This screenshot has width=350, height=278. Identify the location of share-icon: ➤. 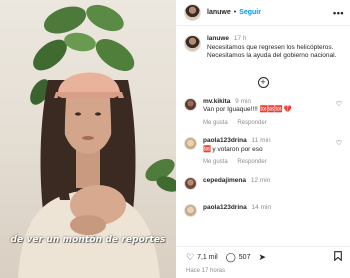
(262, 257).